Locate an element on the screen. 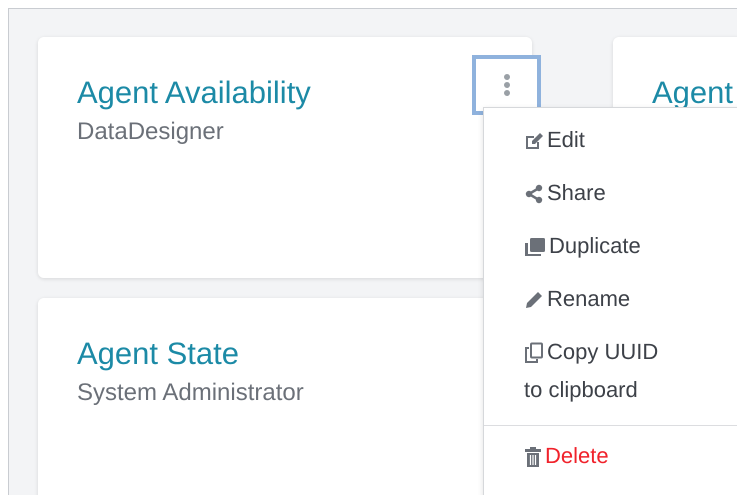 This screenshot has width=737, height=495. report-owner: DataDesigner is located at coordinates (151, 132).